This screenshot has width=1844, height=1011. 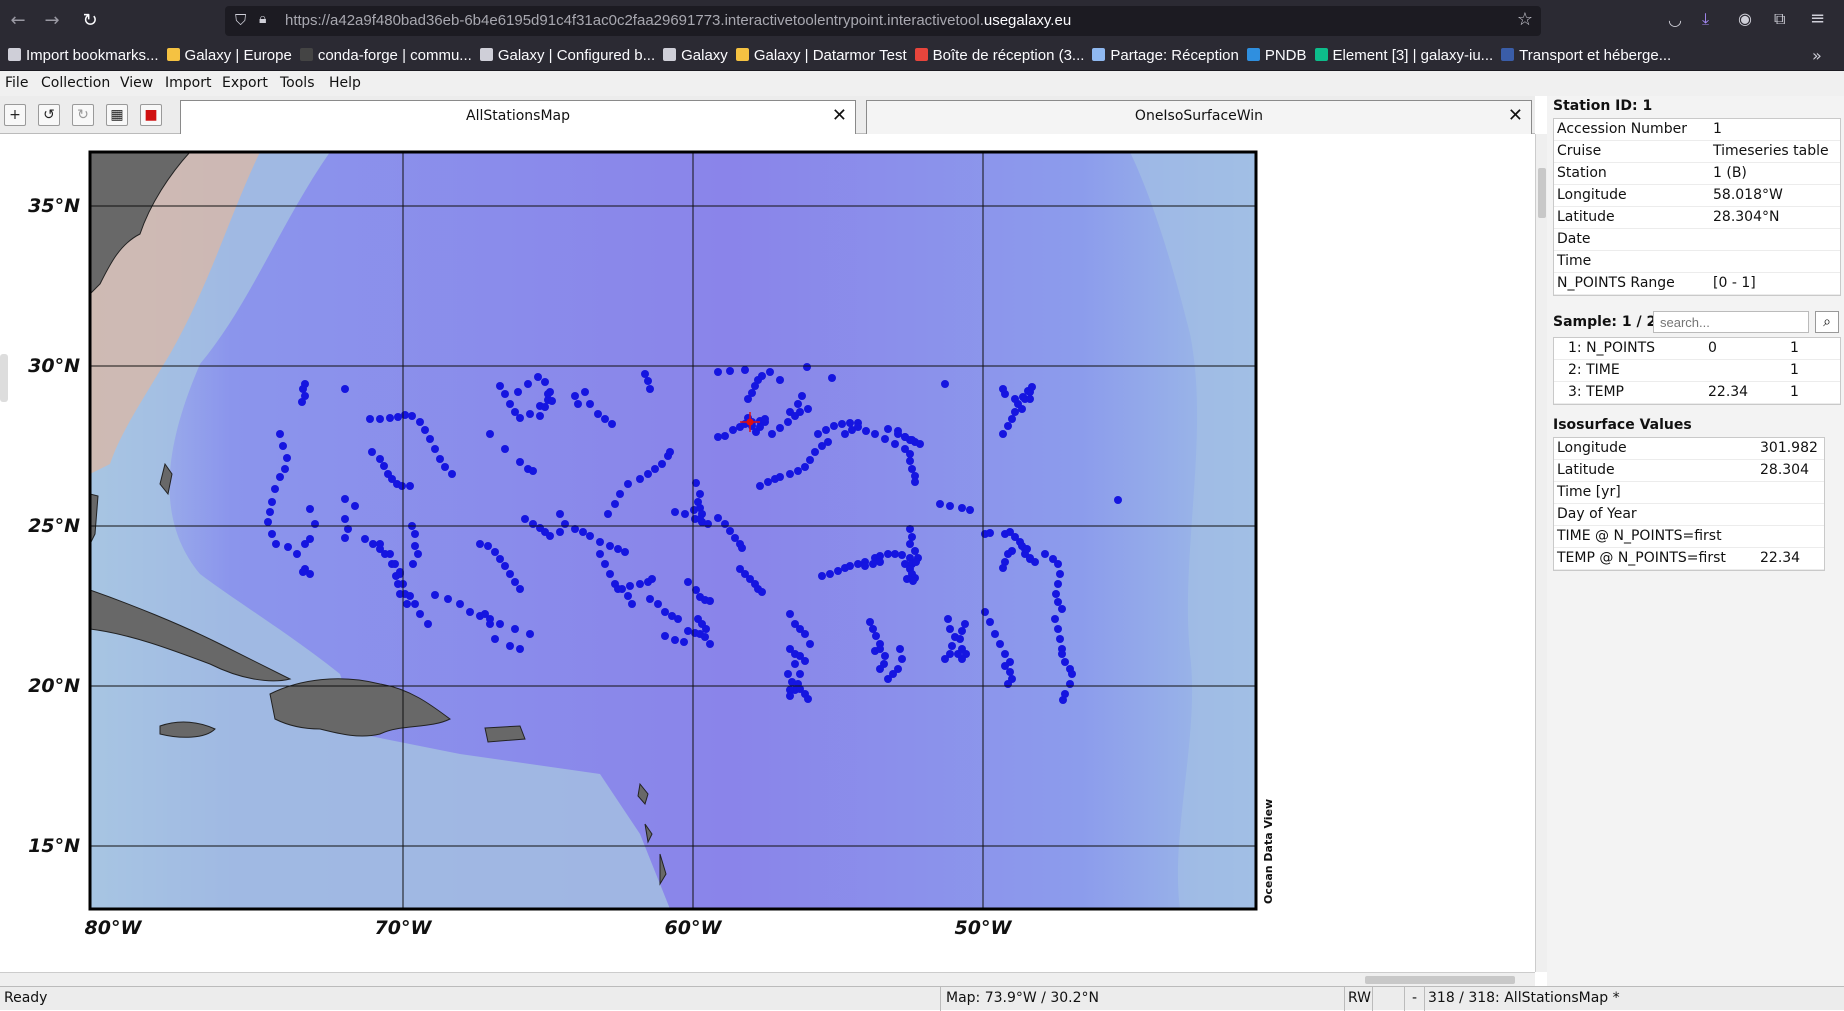 What do you see at coordinates (1675, 19) in the screenshot?
I see `pocket-icon: ◡` at bounding box center [1675, 19].